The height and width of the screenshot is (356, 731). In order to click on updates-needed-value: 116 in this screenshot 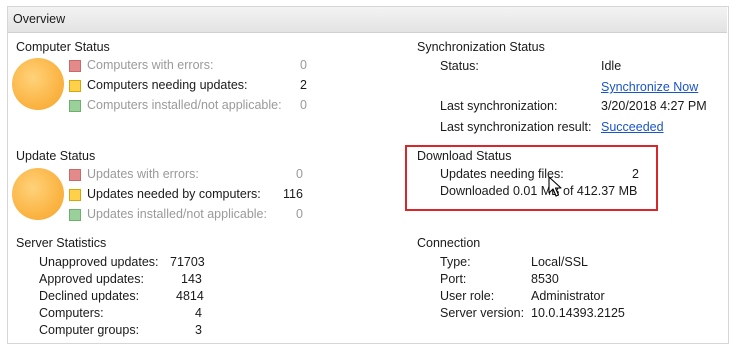, I will do `click(293, 194)`.